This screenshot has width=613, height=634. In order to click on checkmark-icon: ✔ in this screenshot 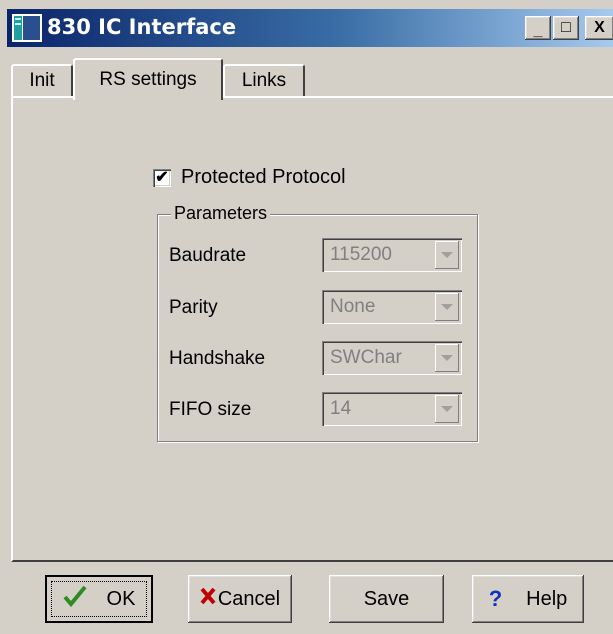, I will do `click(162, 177)`.